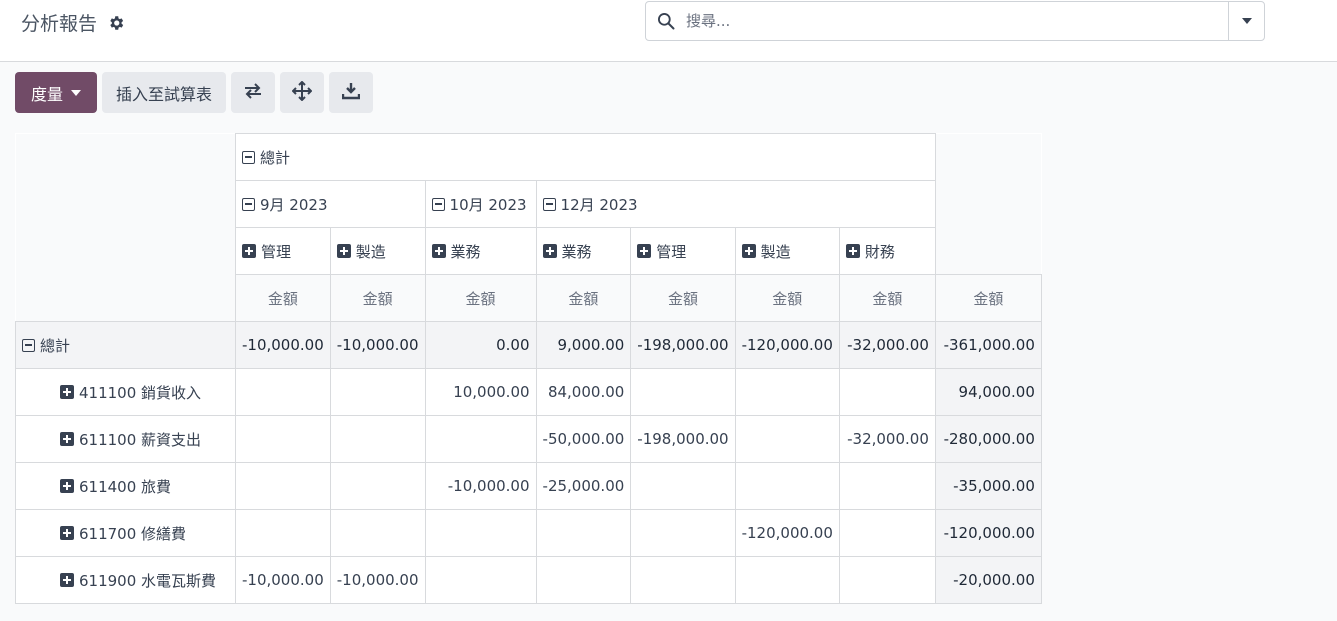 This screenshot has width=1337, height=621. What do you see at coordinates (125, 533) in the screenshot?
I see `pivot-row-header: 611700 修繕費` at bounding box center [125, 533].